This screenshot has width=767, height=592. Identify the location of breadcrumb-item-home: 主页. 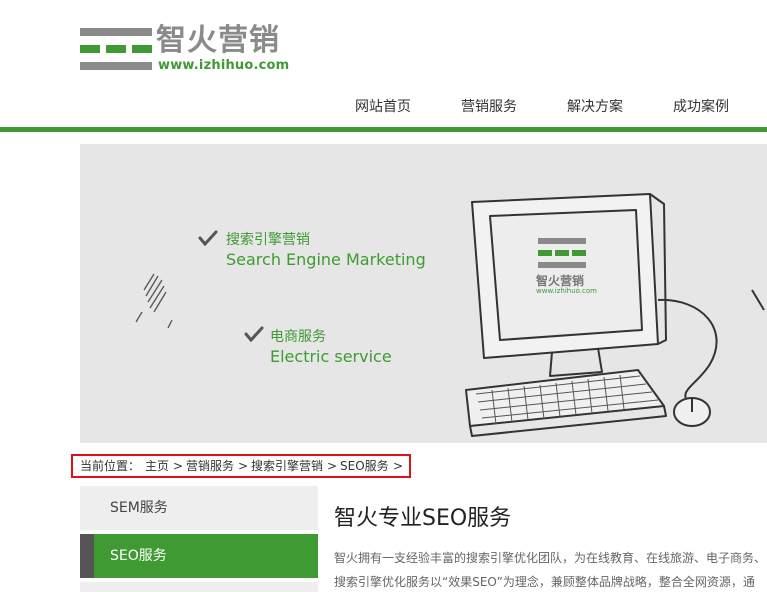
(157, 466).